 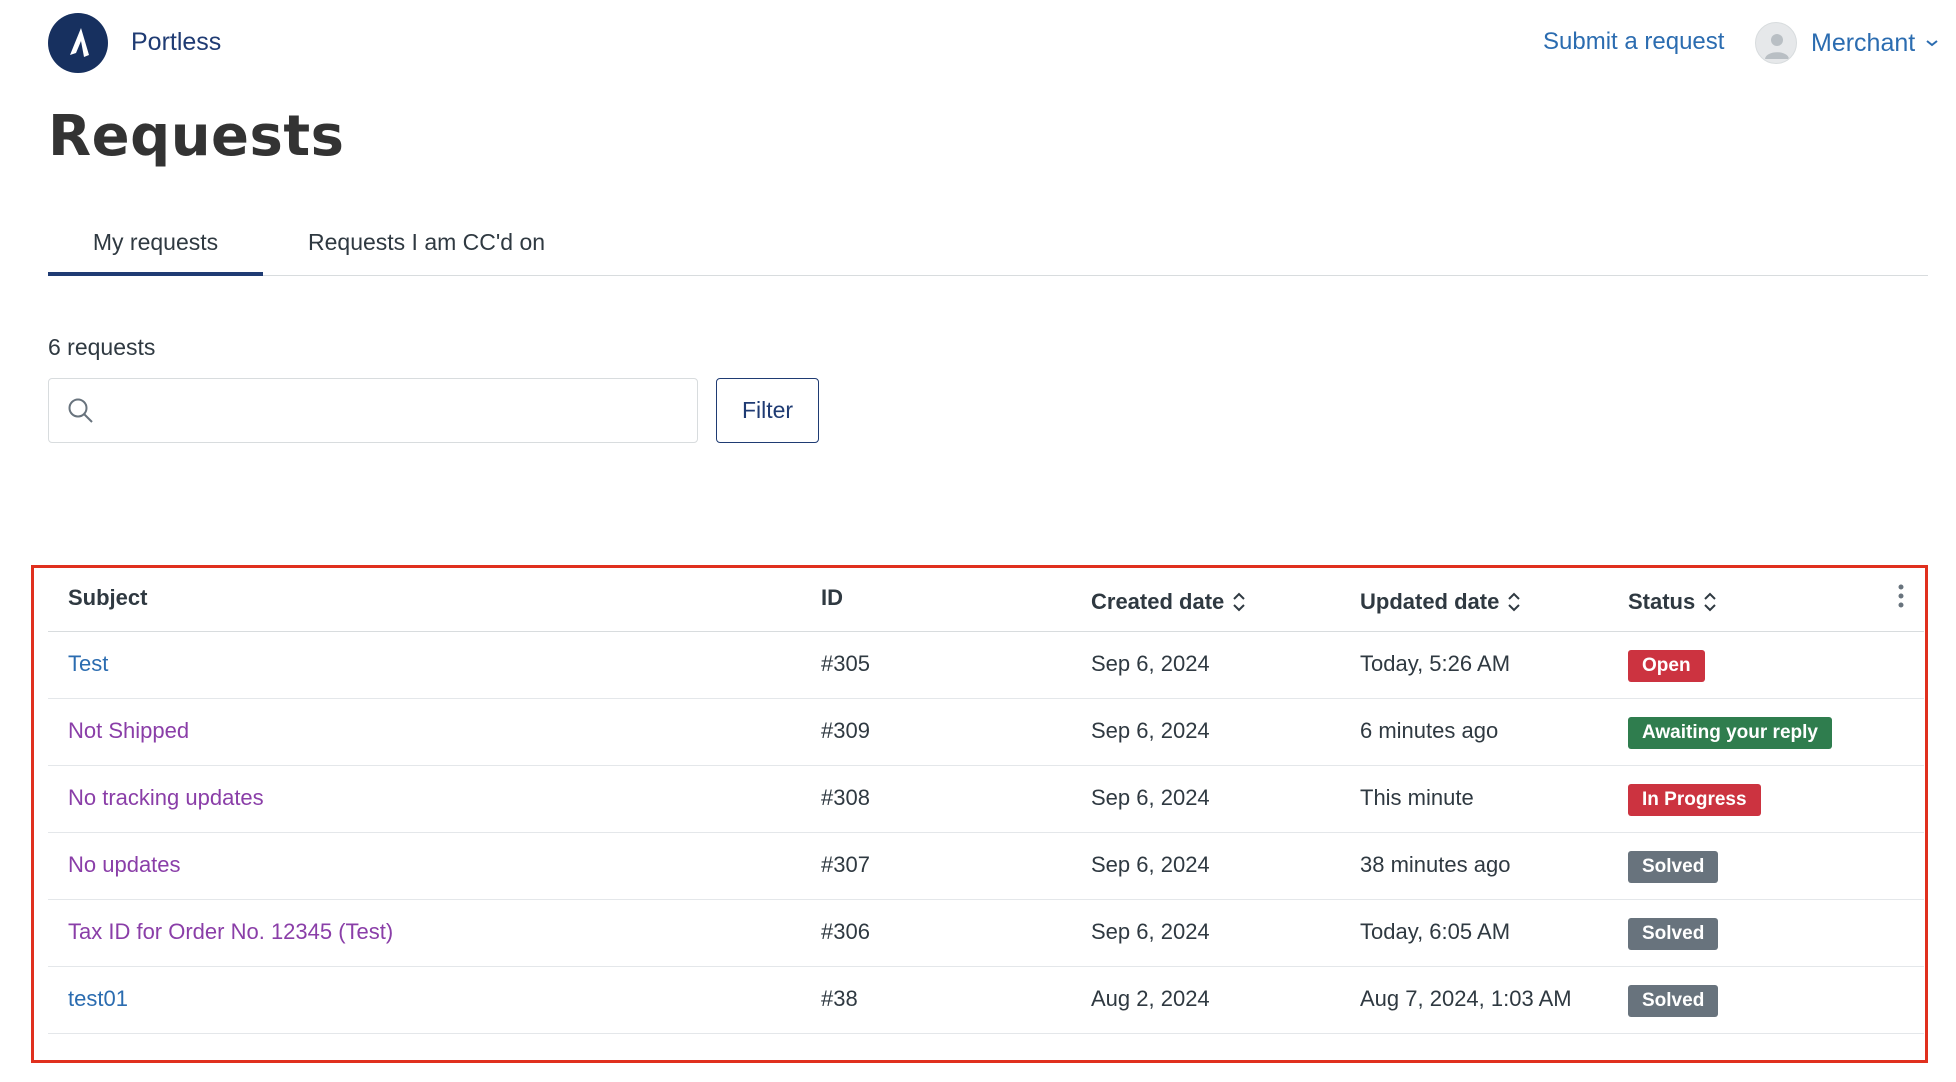 What do you see at coordinates (78, 43) in the screenshot?
I see `portless-logo-icon` at bounding box center [78, 43].